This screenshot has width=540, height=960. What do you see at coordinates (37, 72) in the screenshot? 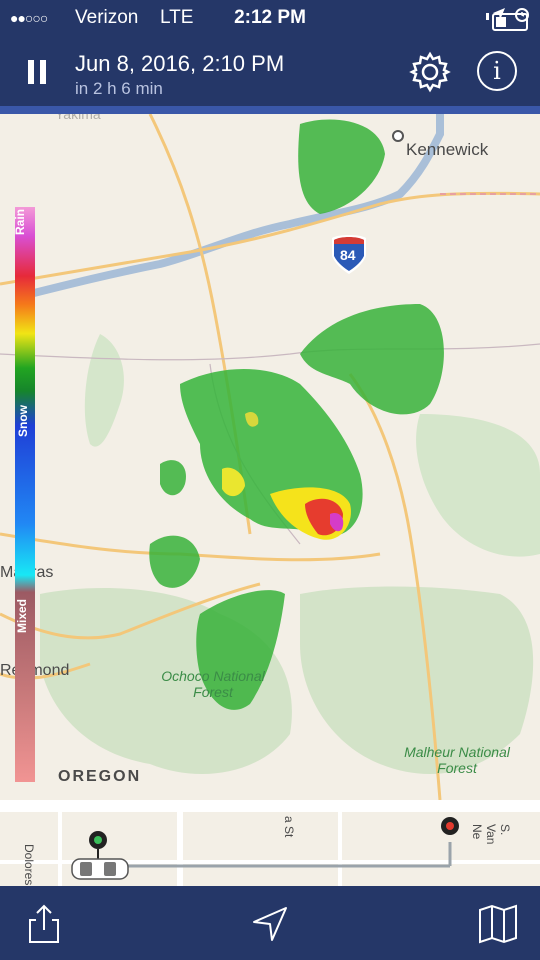
I see `pause-button` at bounding box center [37, 72].